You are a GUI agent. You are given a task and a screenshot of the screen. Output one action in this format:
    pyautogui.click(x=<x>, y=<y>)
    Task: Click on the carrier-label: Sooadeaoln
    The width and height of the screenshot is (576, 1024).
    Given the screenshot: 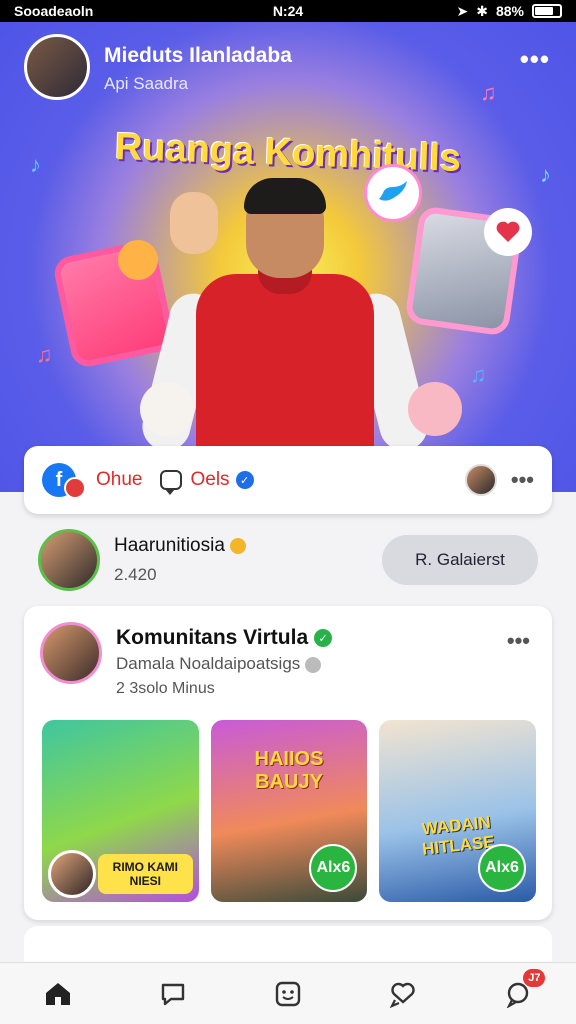 What is the action you would take?
    pyautogui.click(x=54, y=11)
    